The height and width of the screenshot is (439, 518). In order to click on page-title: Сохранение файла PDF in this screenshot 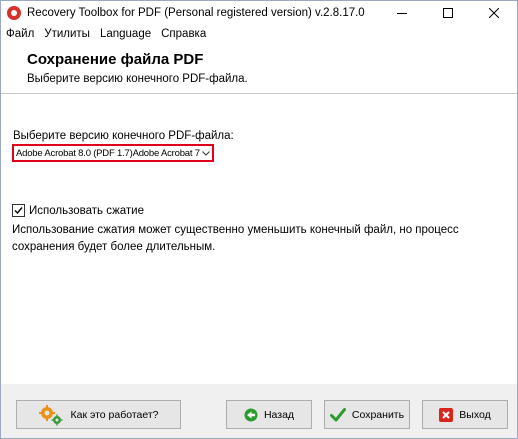, I will do `click(115, 59)`.